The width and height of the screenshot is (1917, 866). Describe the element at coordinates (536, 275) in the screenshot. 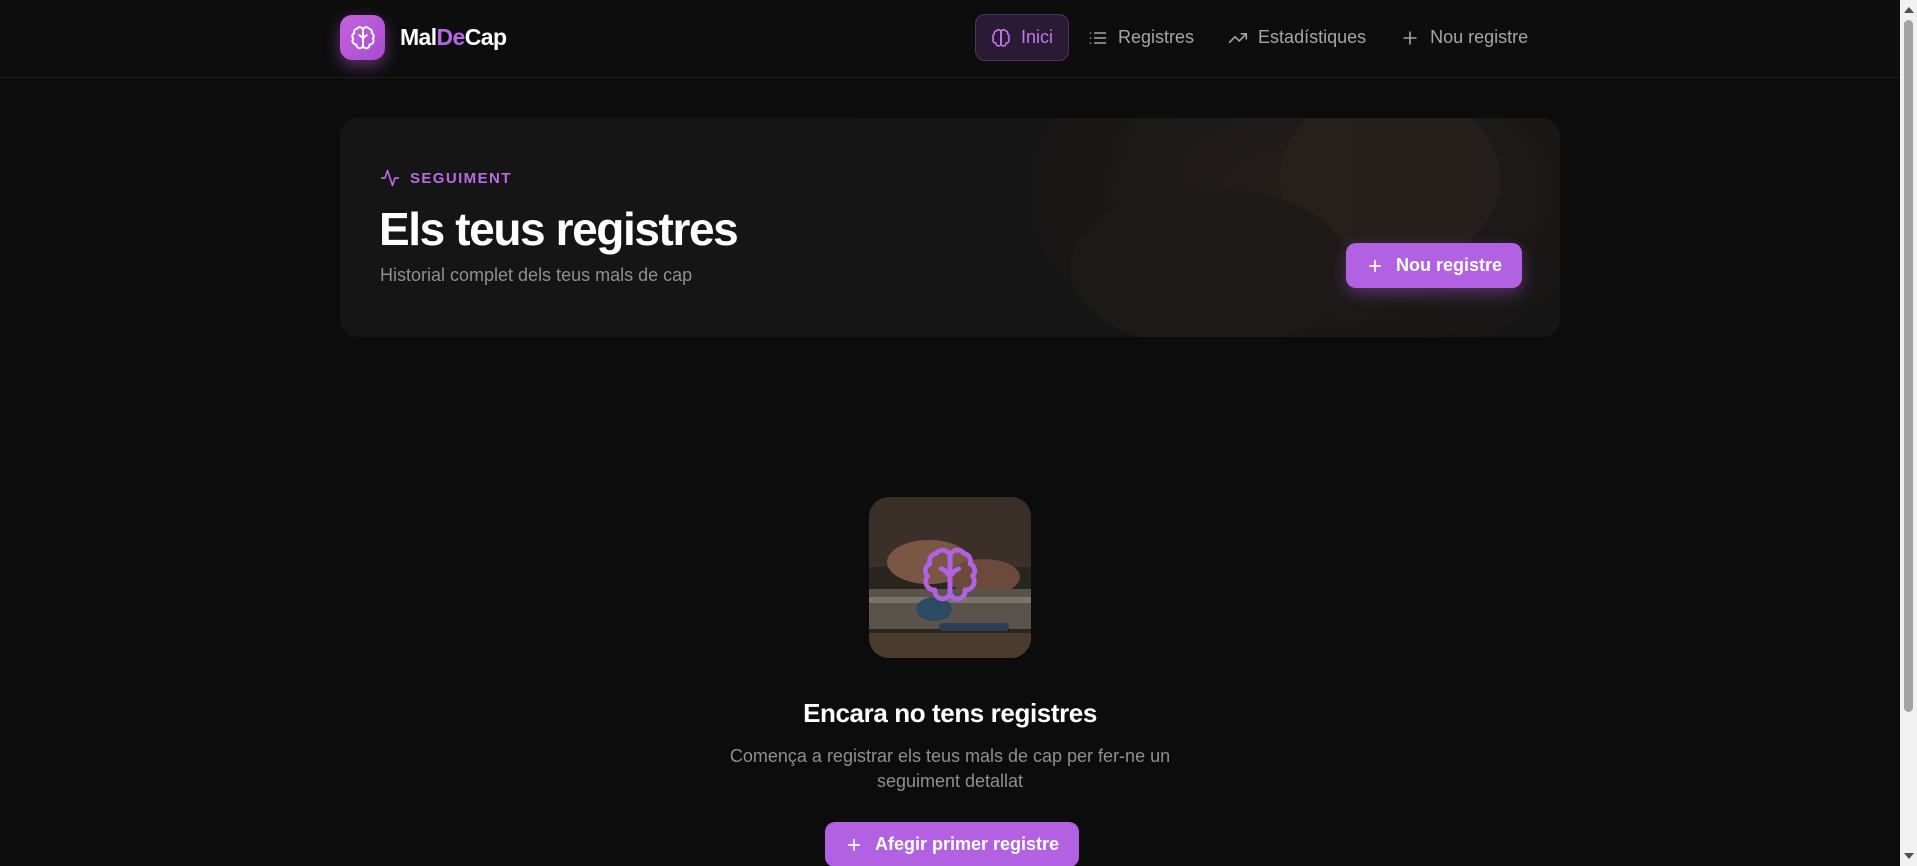

I see `page-subtitle: Historial complet dels teus mals de cap` at that location.